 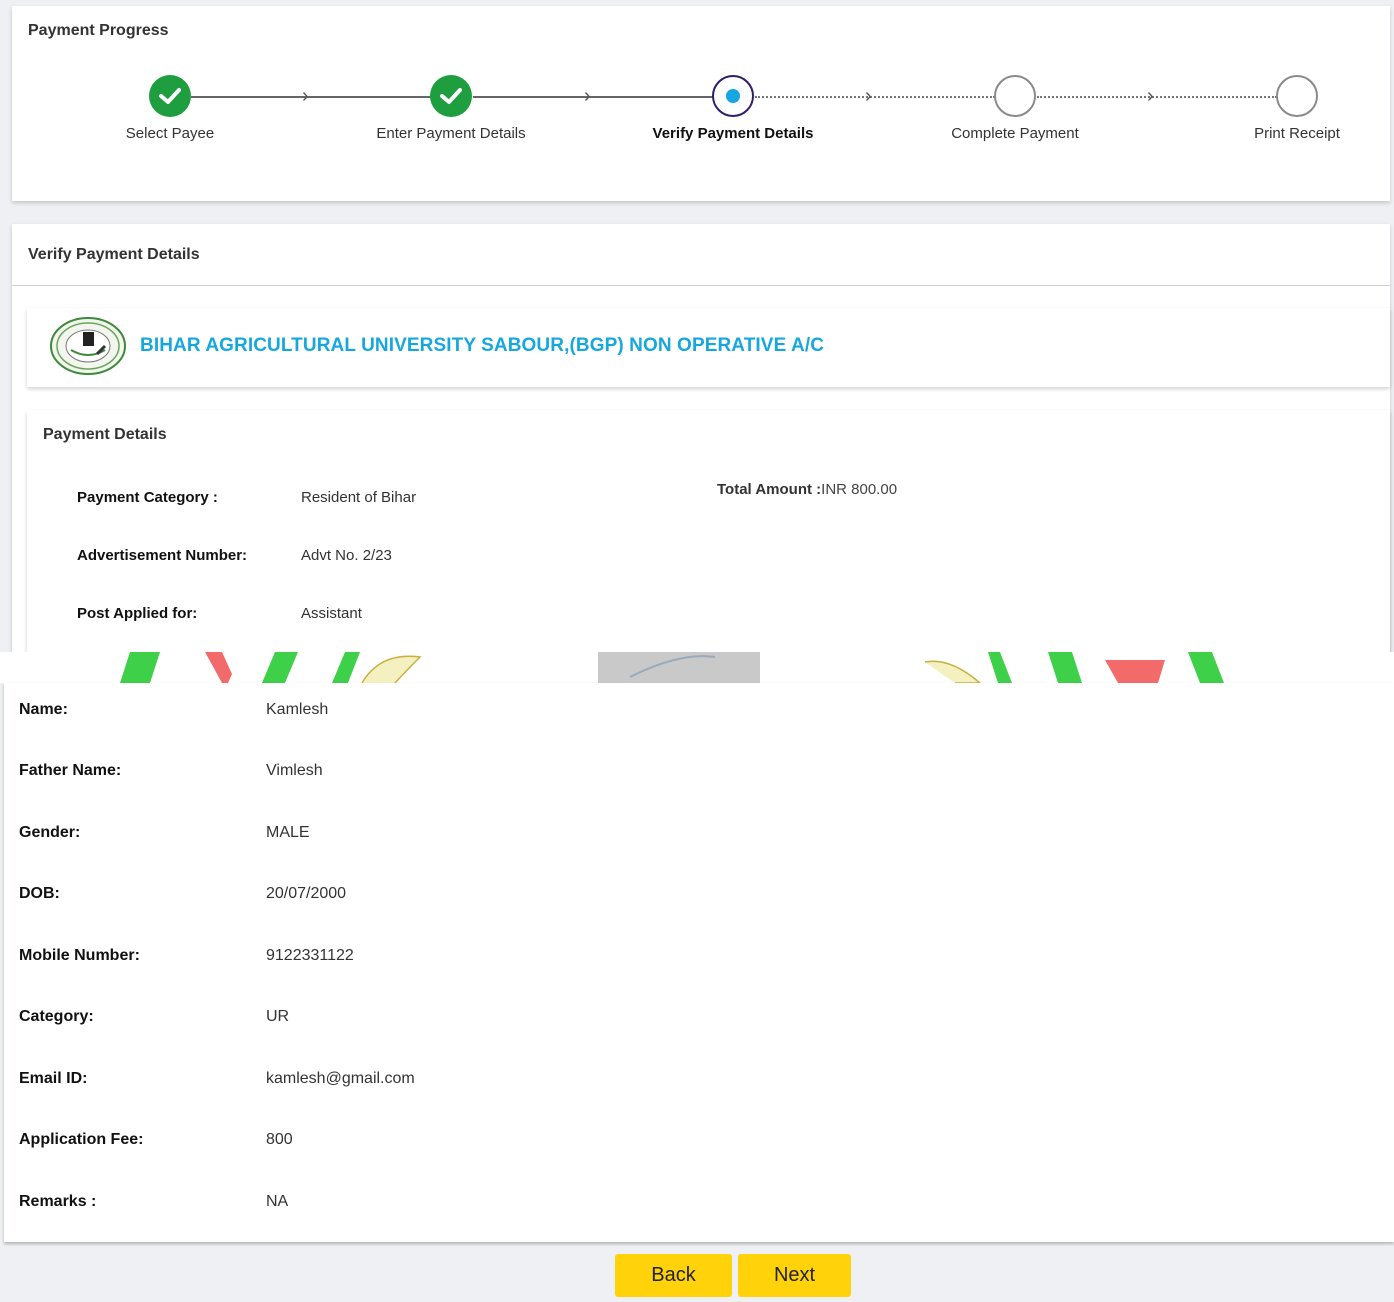 What do you see at coordinates (170, 133) in the screenshot?
I see `step-label-select-payee: Select Payee` at bounding box center [170, 133].